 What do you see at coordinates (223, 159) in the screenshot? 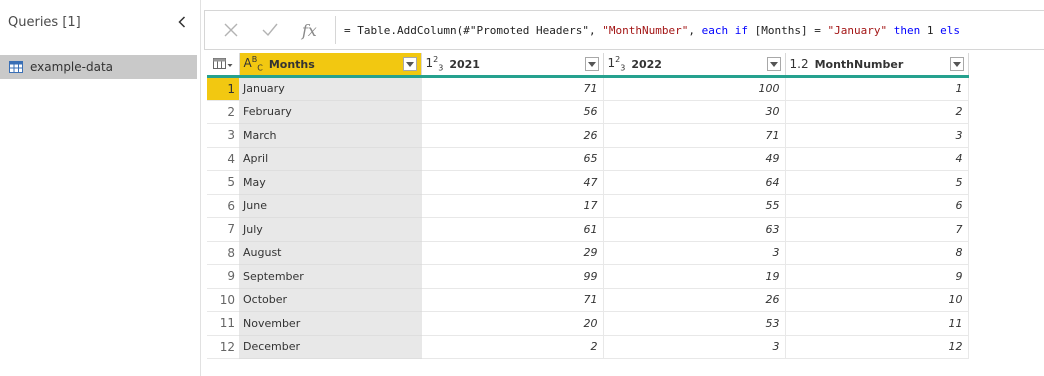
I see `row-number: 4` at bounding box center [223, 159].